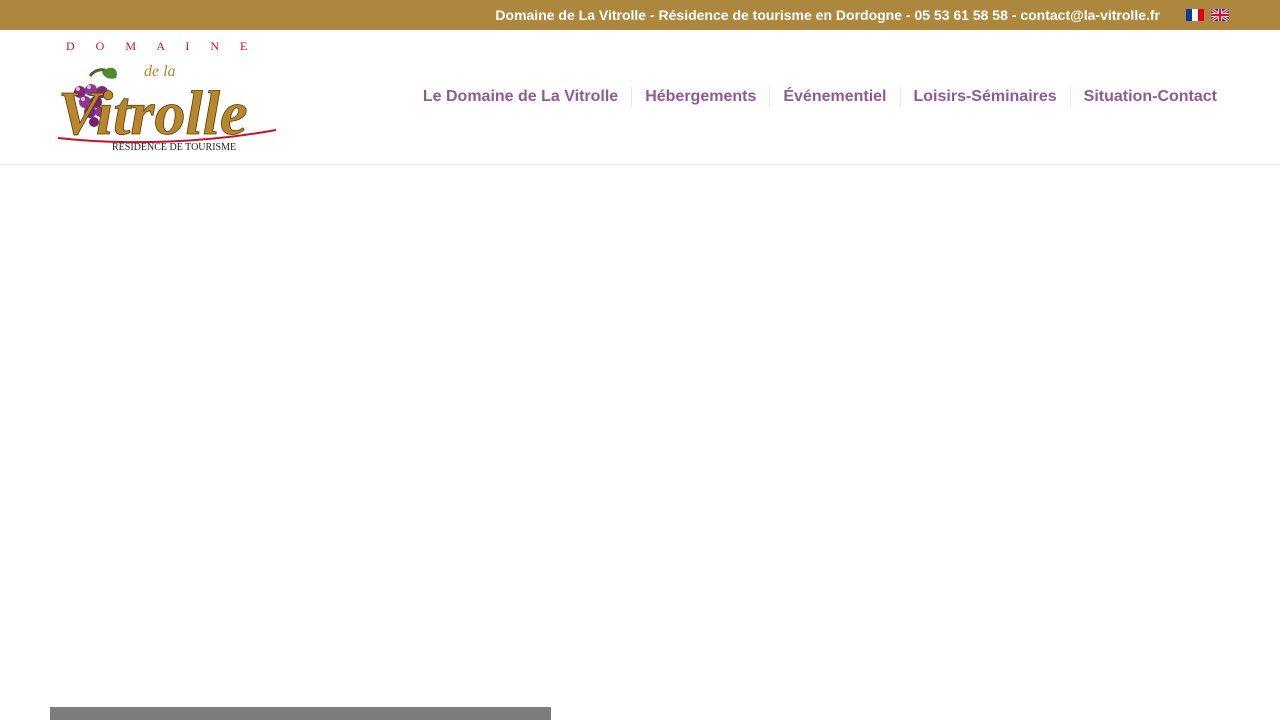  I want to click on flag-fr-icon, so click(1195, 15).